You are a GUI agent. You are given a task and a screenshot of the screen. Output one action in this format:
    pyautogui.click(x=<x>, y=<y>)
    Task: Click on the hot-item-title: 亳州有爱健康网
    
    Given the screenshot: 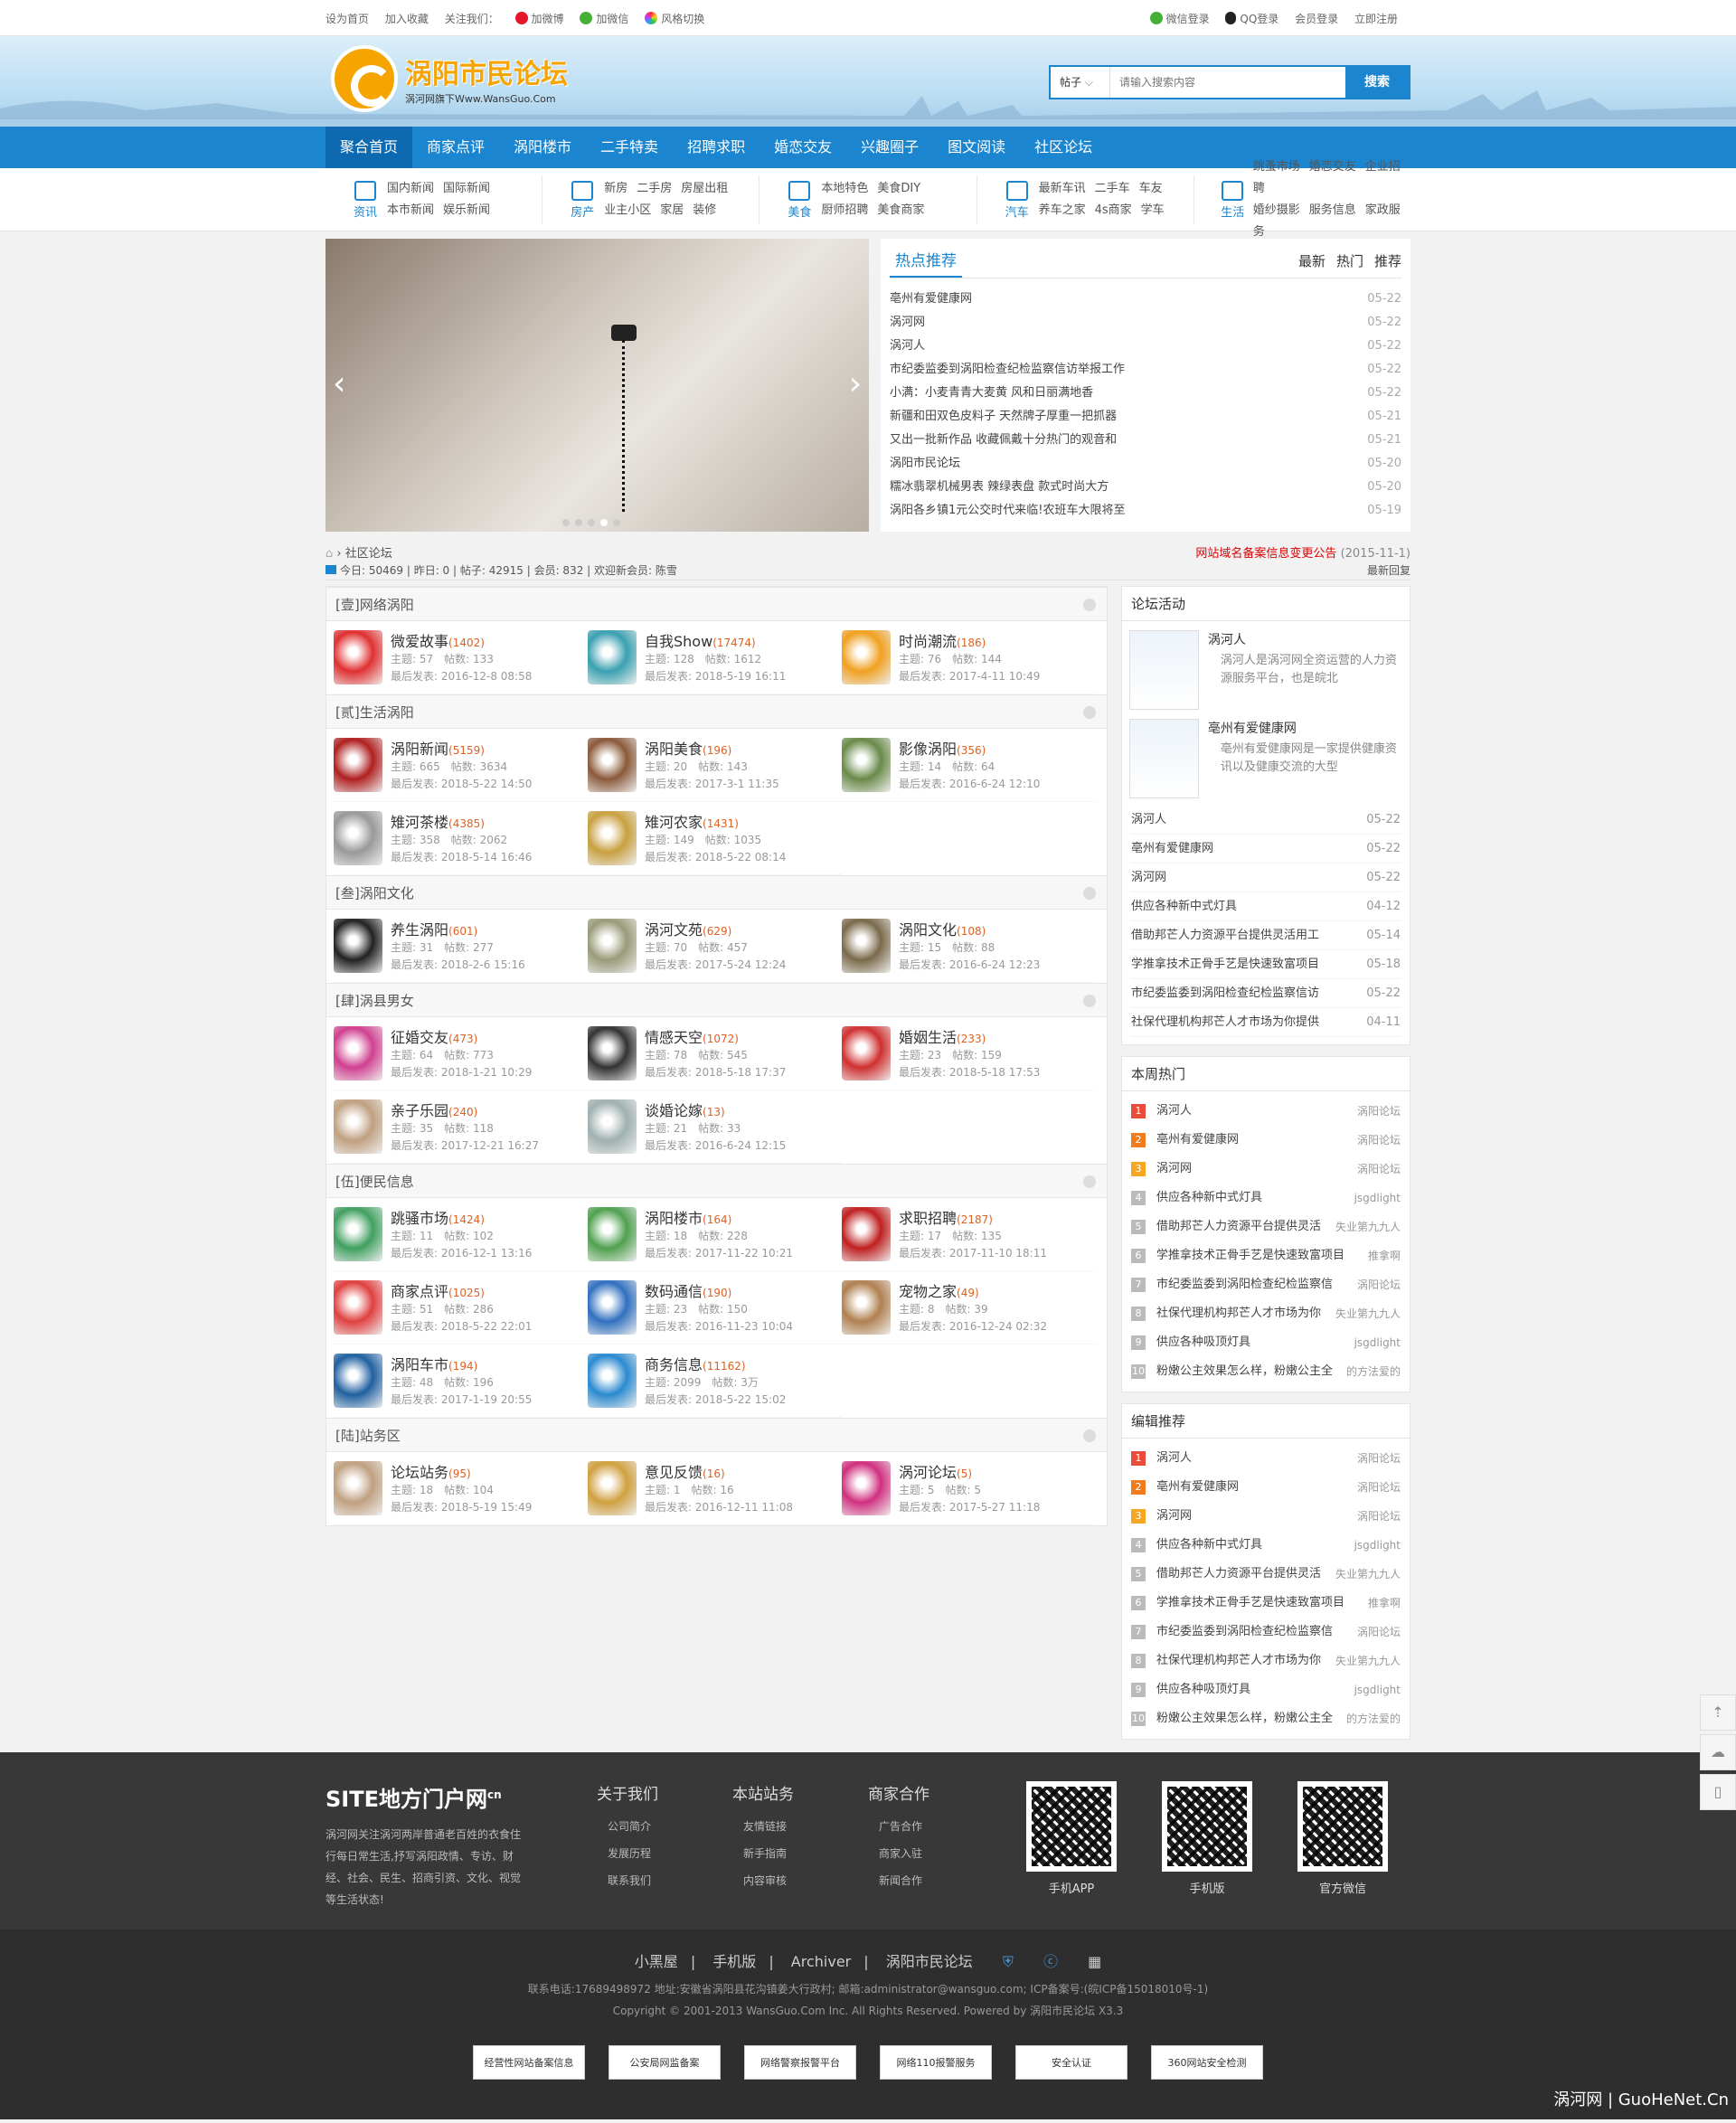 What is the action you would take?
    pyautogui.click(x=931, y=299)
    